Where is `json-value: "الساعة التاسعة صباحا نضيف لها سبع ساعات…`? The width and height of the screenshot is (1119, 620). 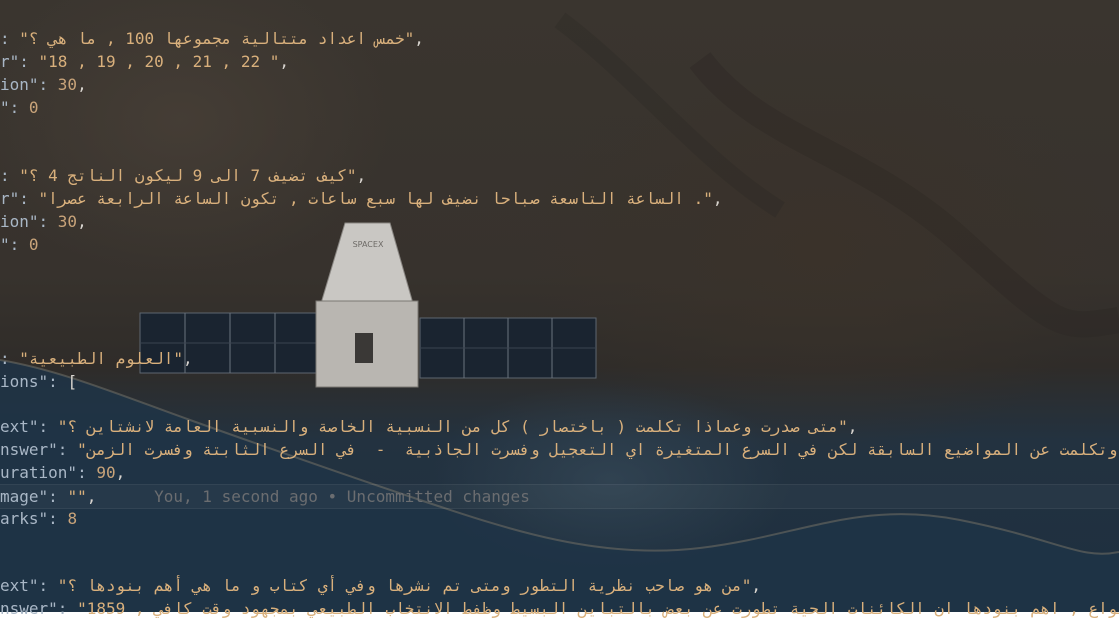
json-value: "الساعة التاسعة صباحا نضيف لها سبع ساعات… is located at coordinates (375, 198).